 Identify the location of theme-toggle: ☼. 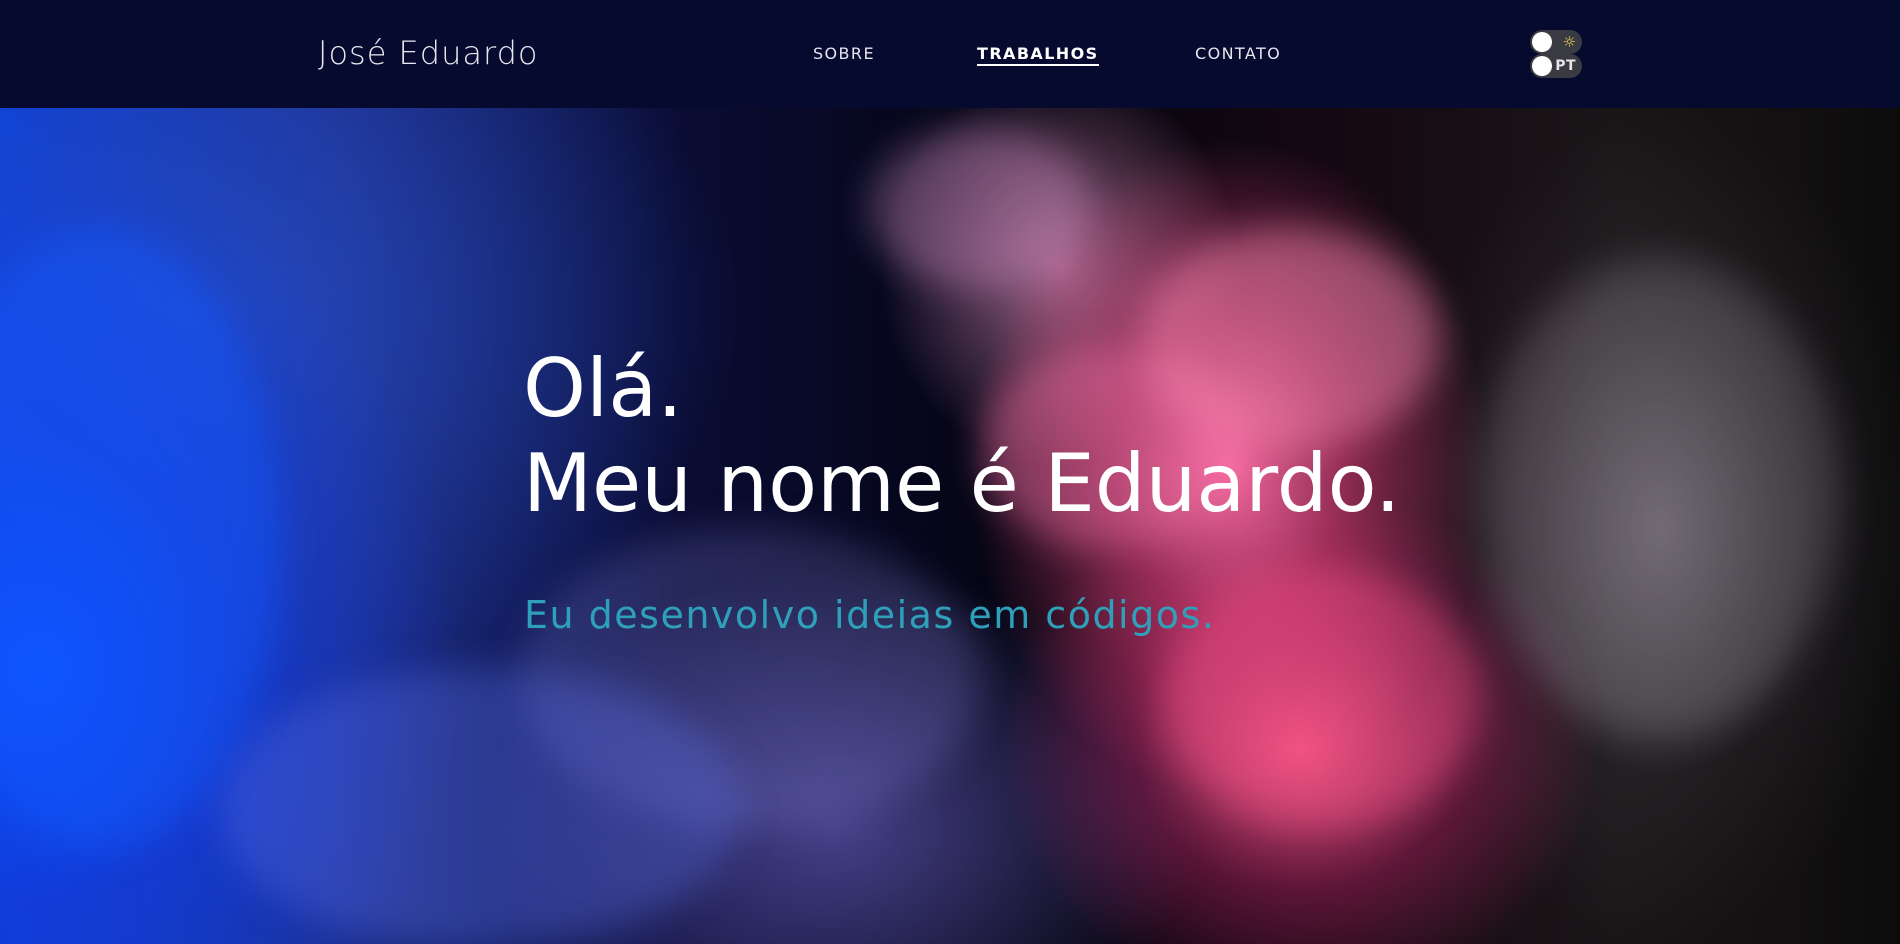
(1556, 42).